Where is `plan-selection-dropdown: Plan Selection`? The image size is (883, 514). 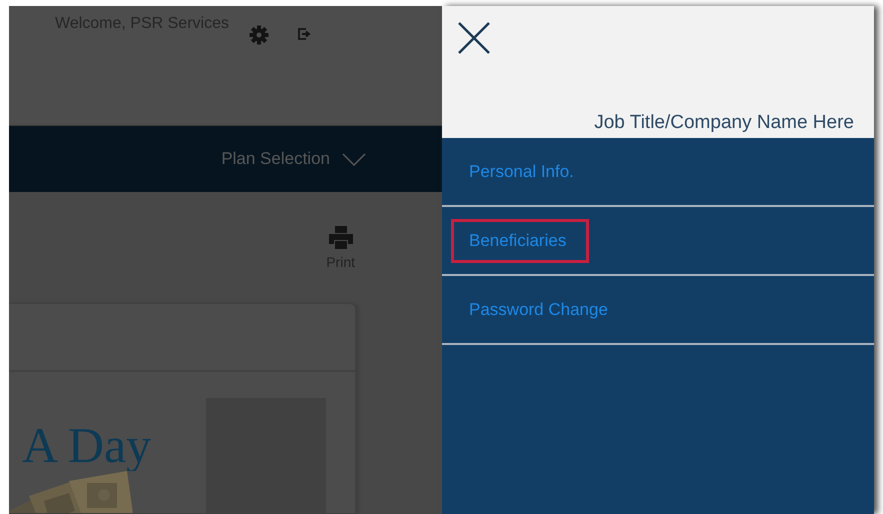 plan-selection-dropdown: Plan Selection is located at coordinates (293, 159).